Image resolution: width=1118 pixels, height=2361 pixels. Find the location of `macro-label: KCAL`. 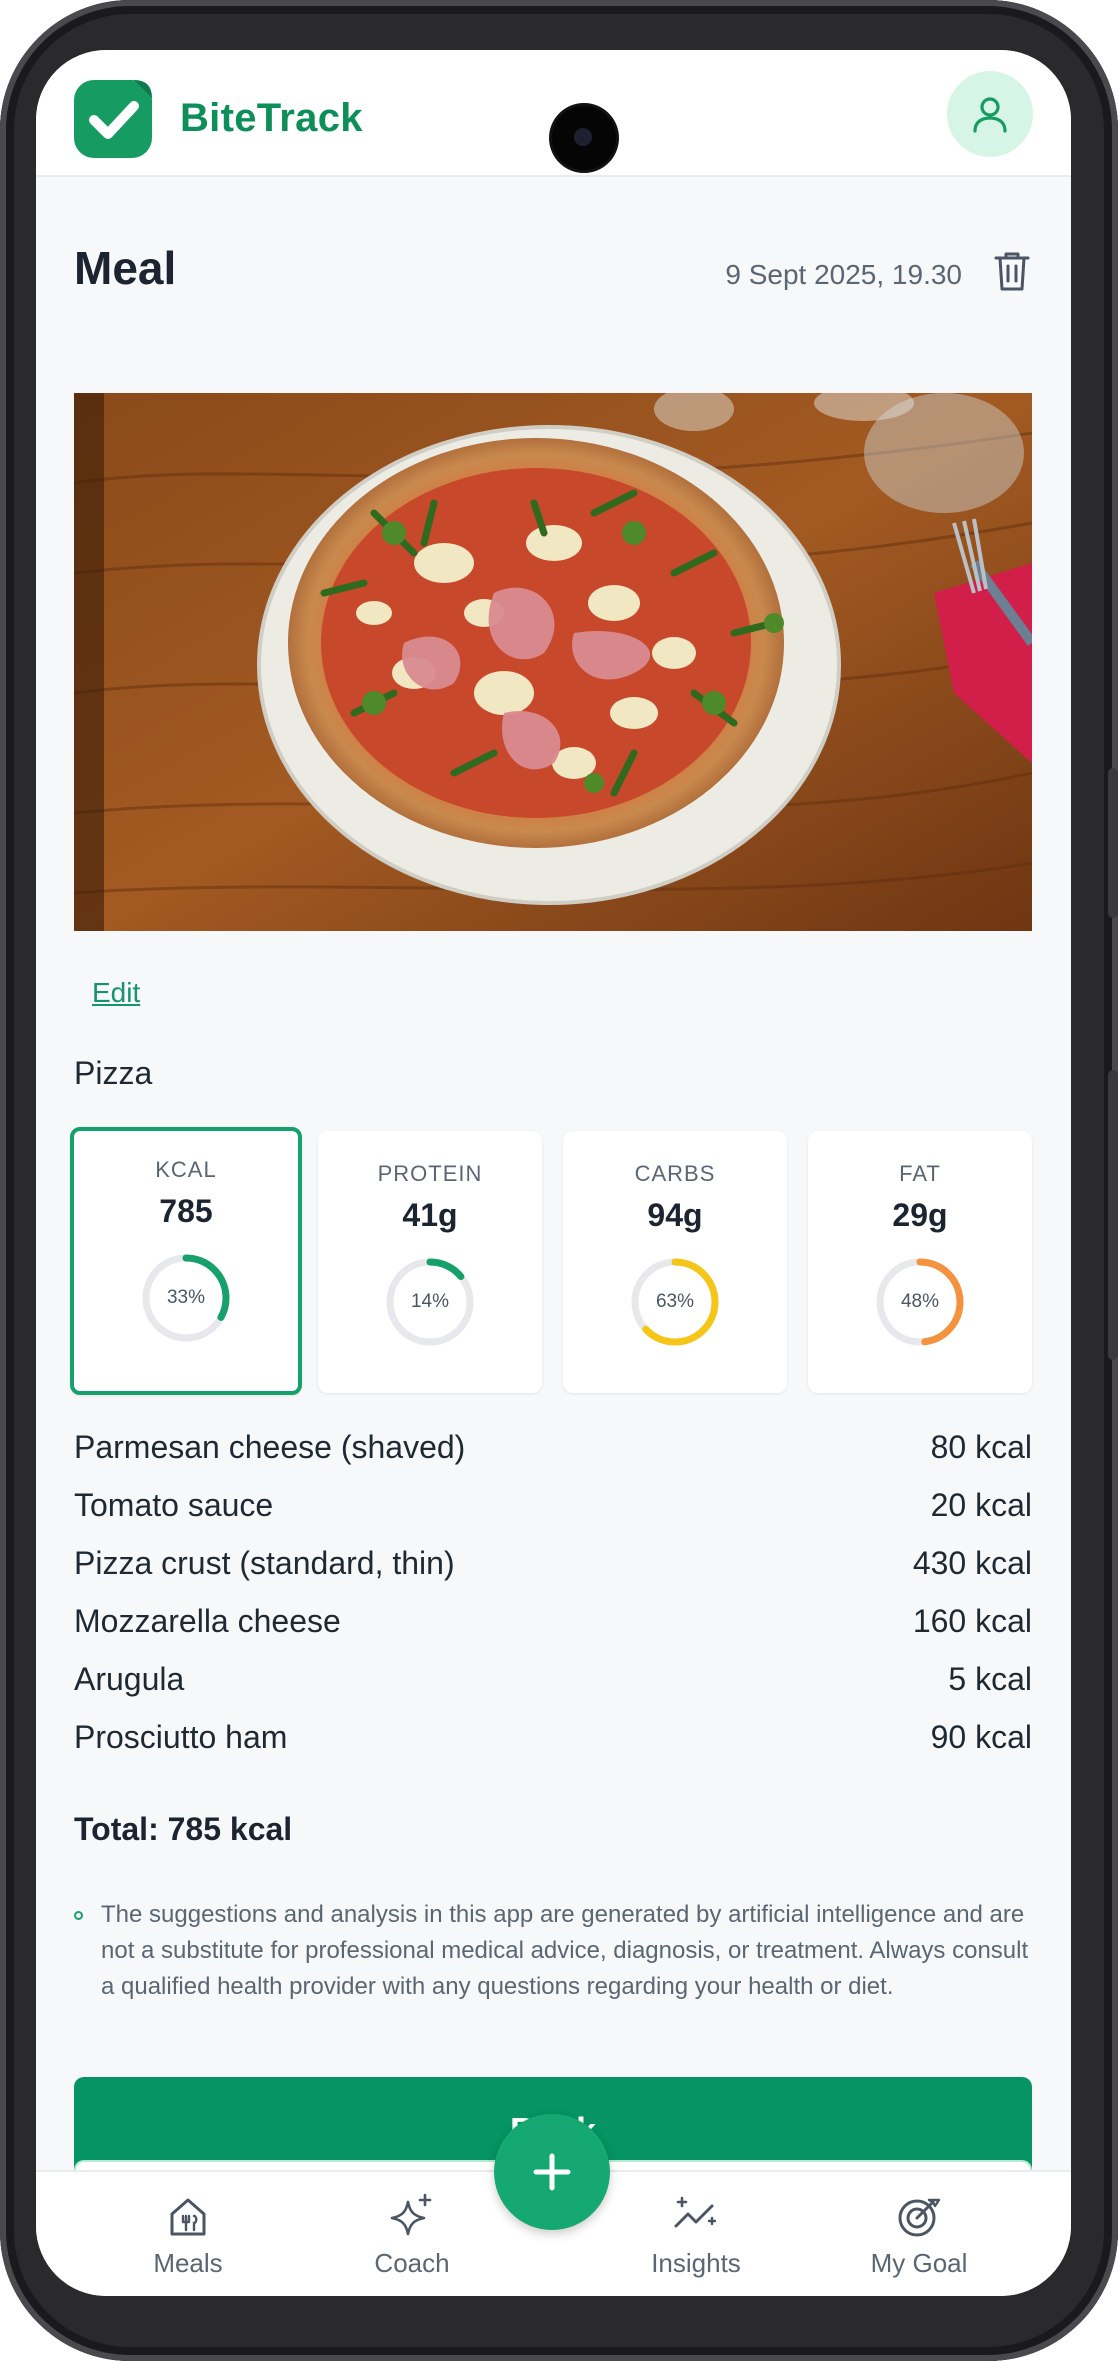

macro-label: KCAL is located at coordinates (186, 1169).